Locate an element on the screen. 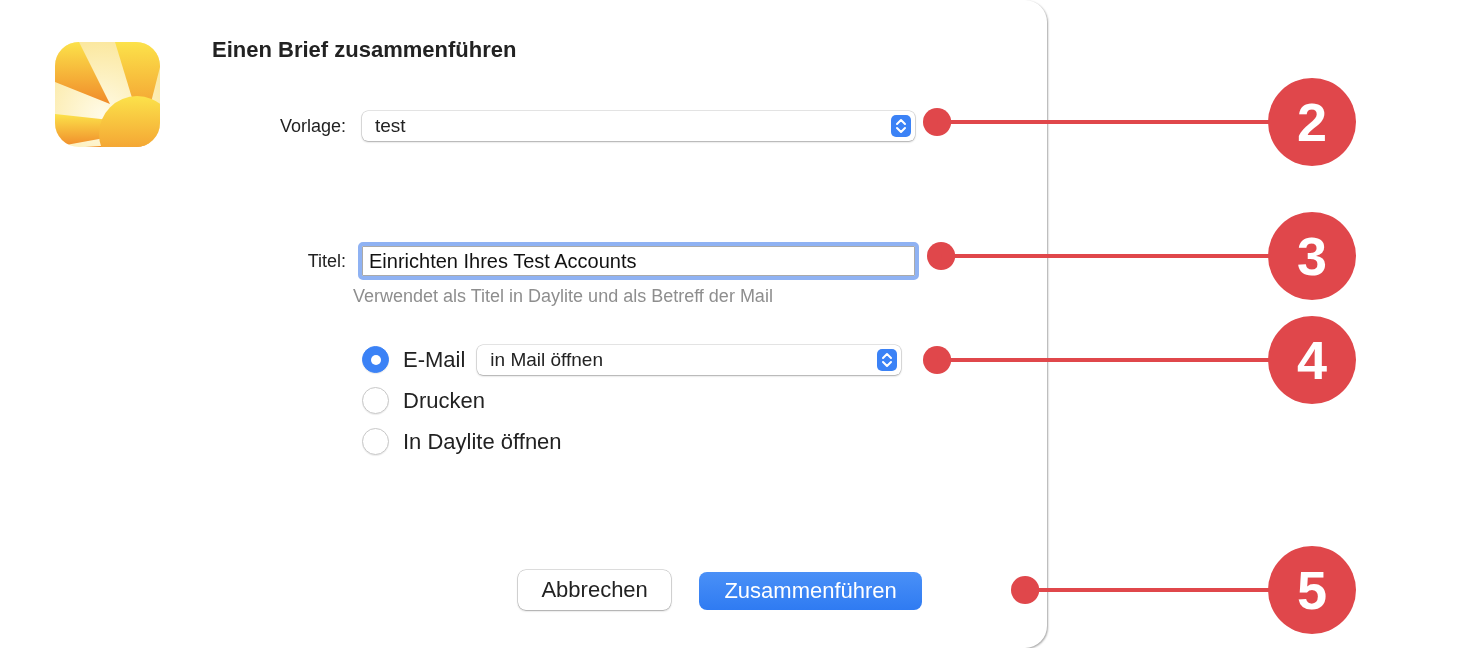 The width and height of the screenshot is (1468, 648). title-field: Einrichten Ihres Test Accounts is located at coordinates (638, 261).